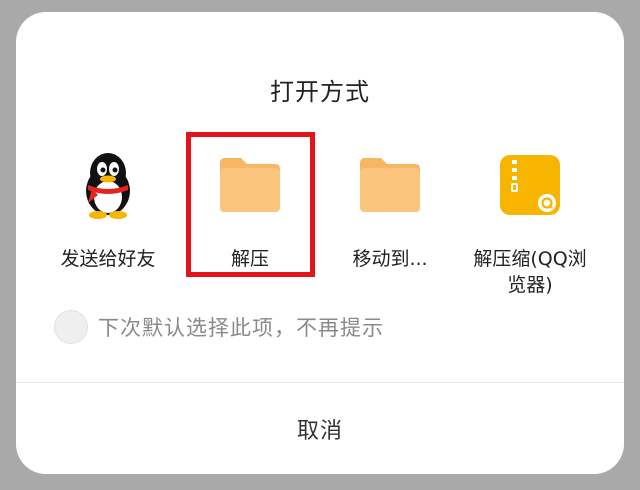 This screenshot has height=490, width=640. Describe the element at coordinates (530, 272) in the screenshot. I see `app-label: 解压缩(QQ浏 览器)` at that location.